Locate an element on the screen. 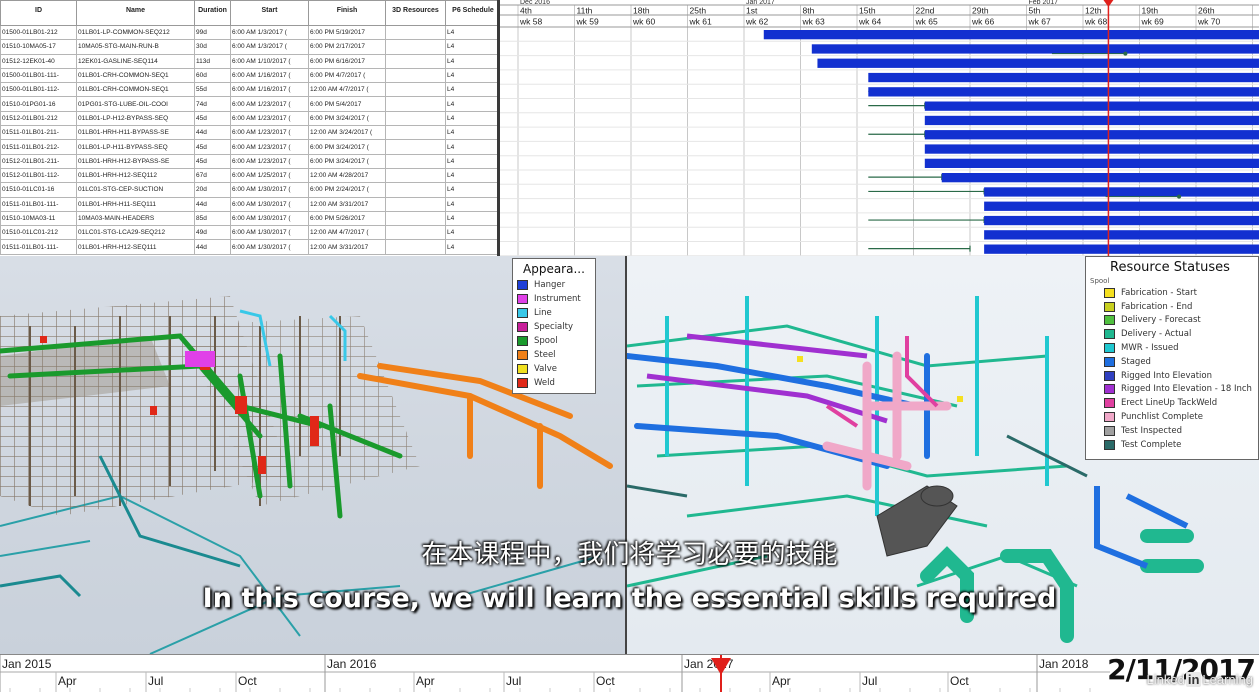 The height and width of the screenshot is (692, 1259). legend-label: Spool is located at coordinates (546, 341).